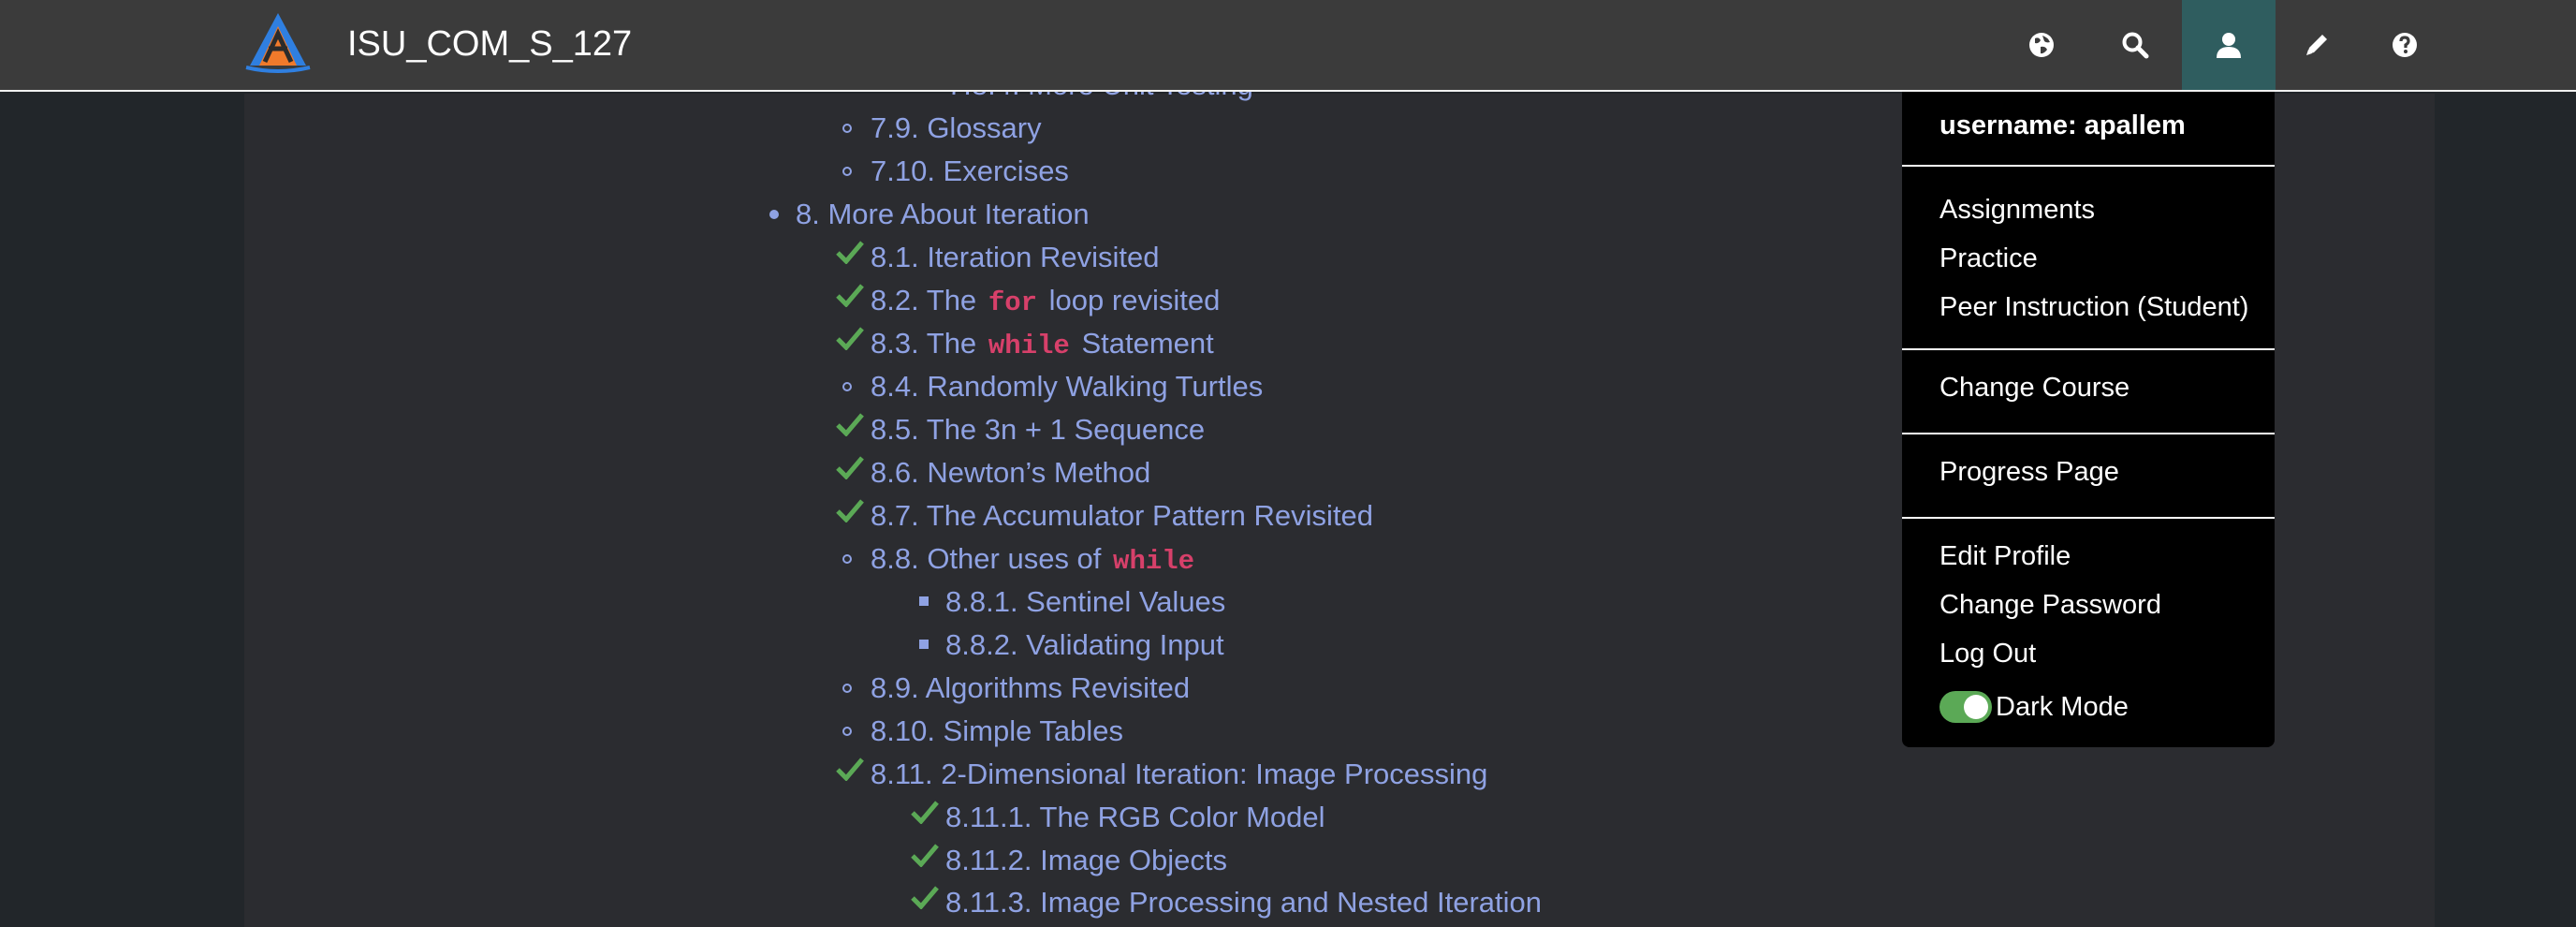 Image resolution: width=2576 pixels, height=927 pixels. I want to click on toc-item-7-10: 7.10. Exercises, so click(970, 171).